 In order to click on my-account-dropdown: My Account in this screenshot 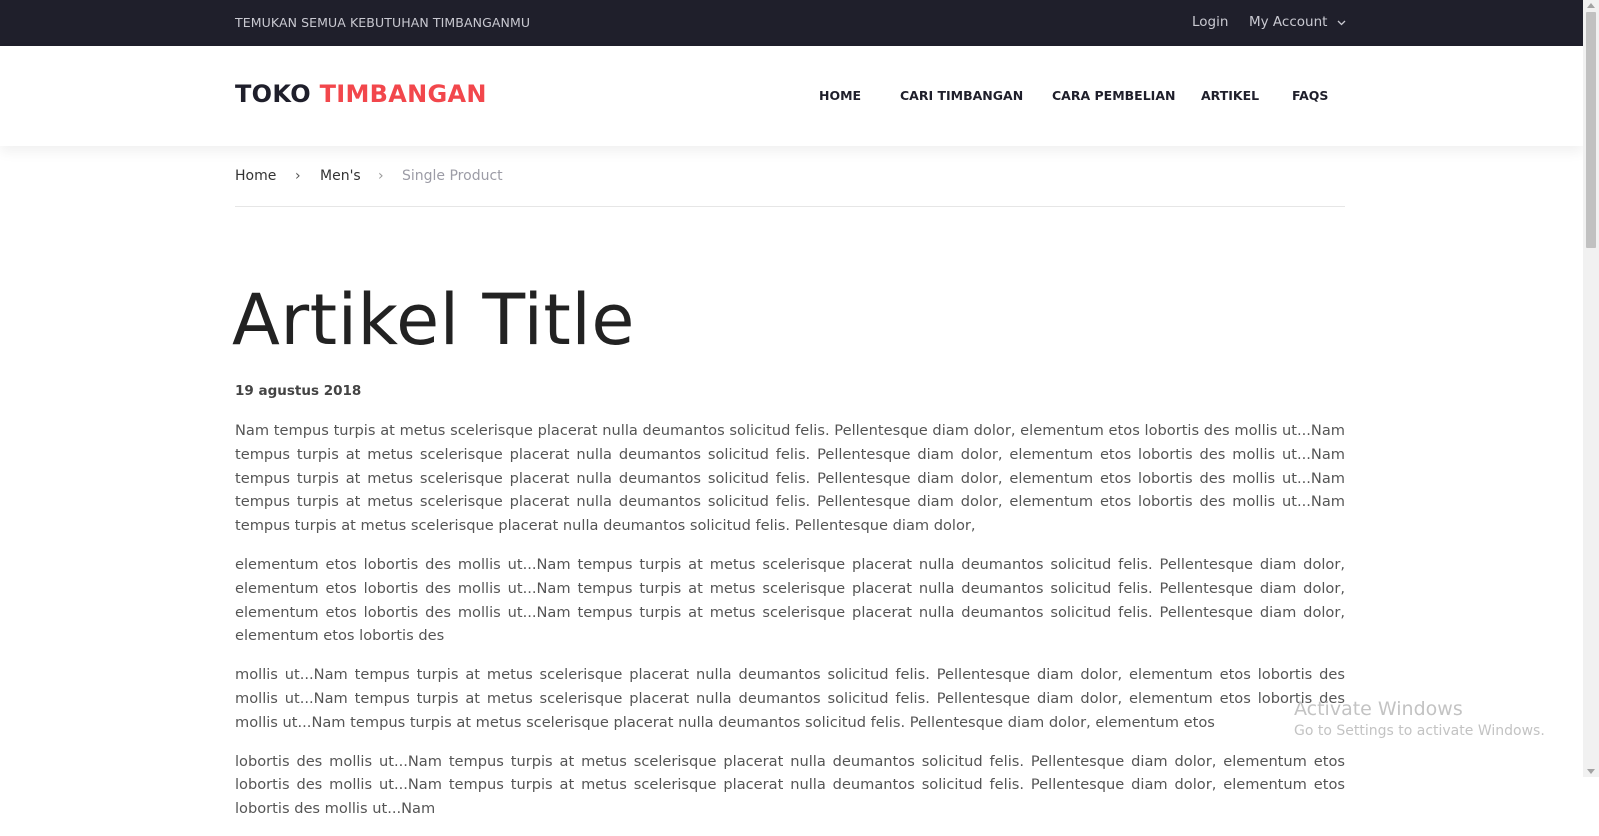, I will do `click(1297, 22)`.